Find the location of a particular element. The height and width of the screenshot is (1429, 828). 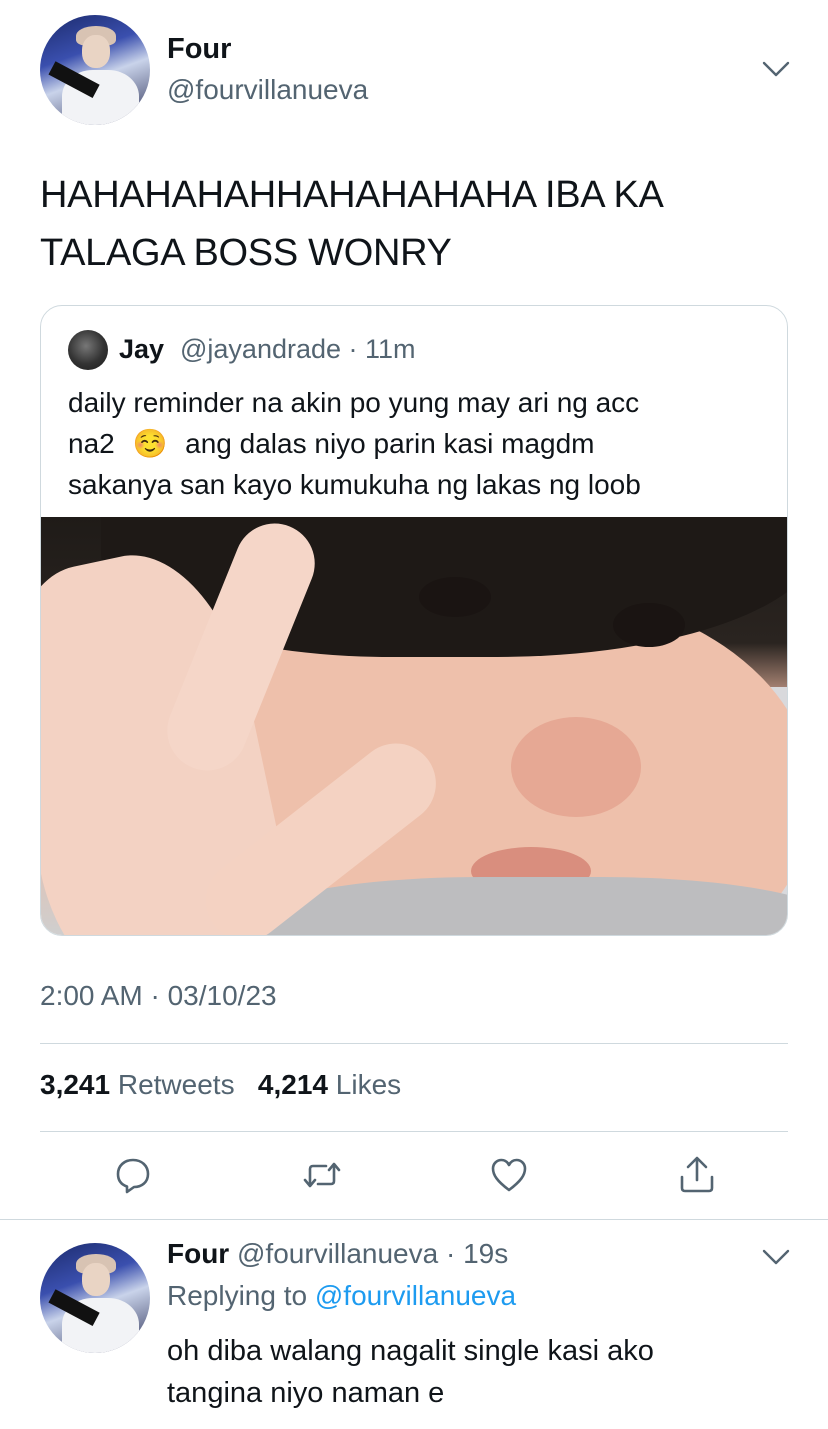

quoted-author-handle: @jayandrade is located at coordinates (261, 349).